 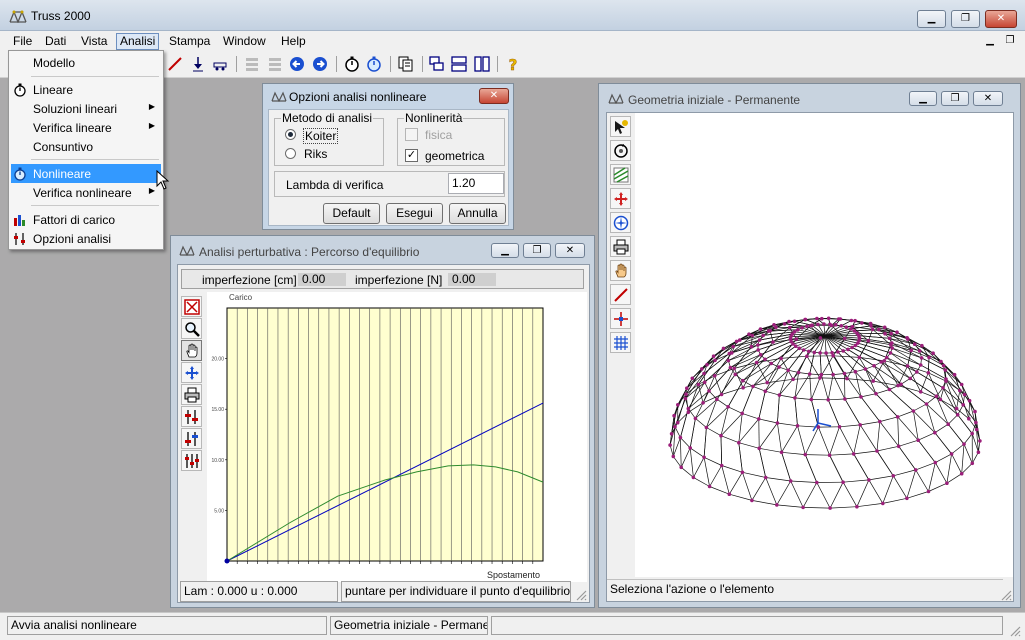 What do you see at coordinates (374, 64) in the screenshot?
I see `nonlinear-analysis-button` at bounding box center [374, 64].